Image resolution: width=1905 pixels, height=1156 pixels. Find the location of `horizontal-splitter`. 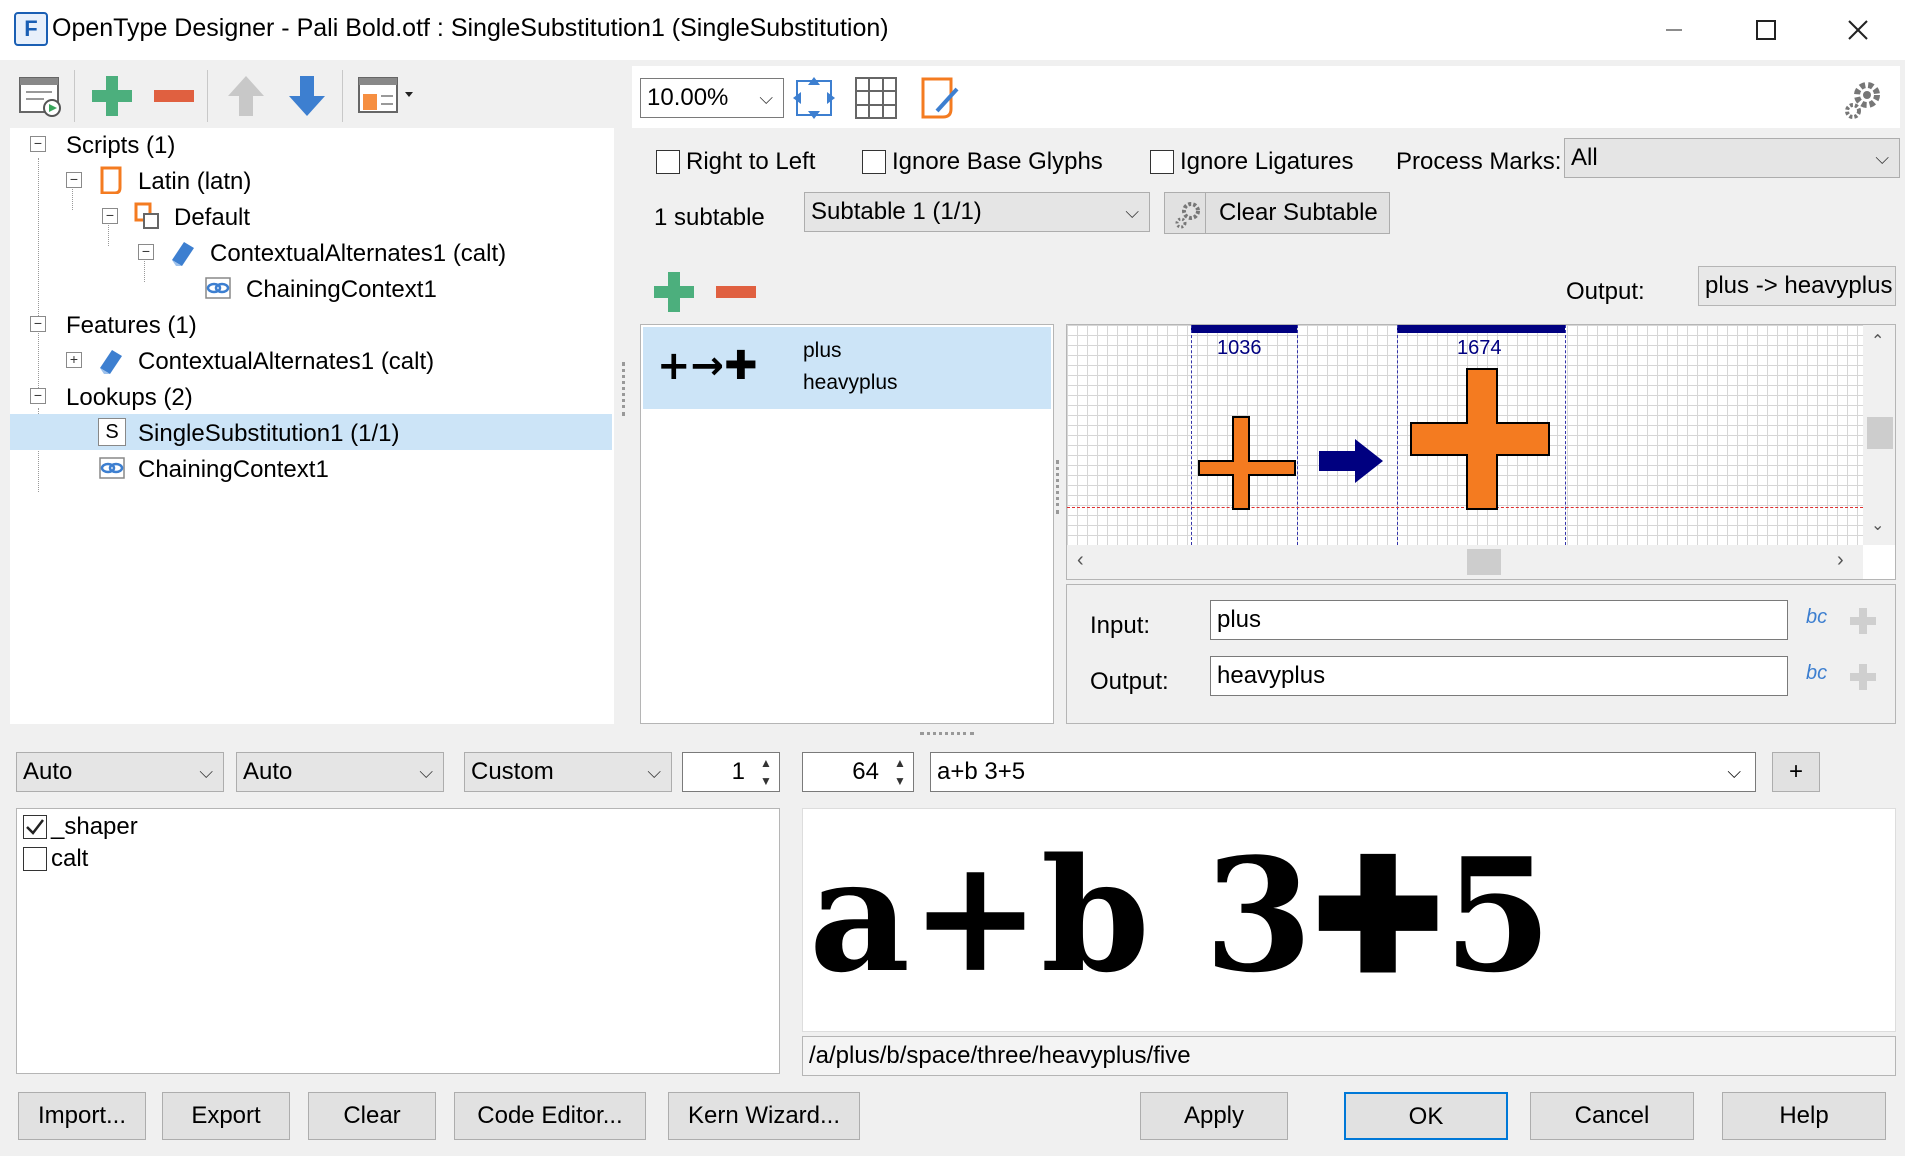

horizontal-splitter is located at coordinates (947, 734).